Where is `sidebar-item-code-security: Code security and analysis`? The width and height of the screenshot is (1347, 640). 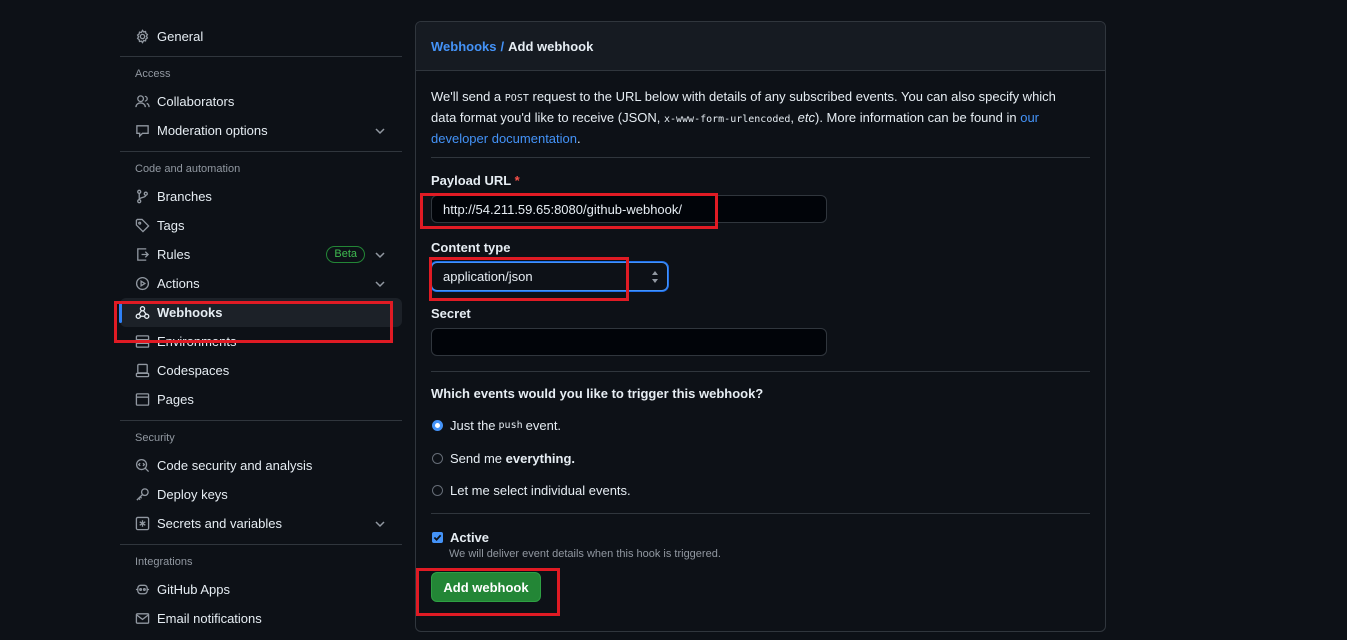
sidebar-item-code-security: Code security and analysis is located at coordinates (261, 465).